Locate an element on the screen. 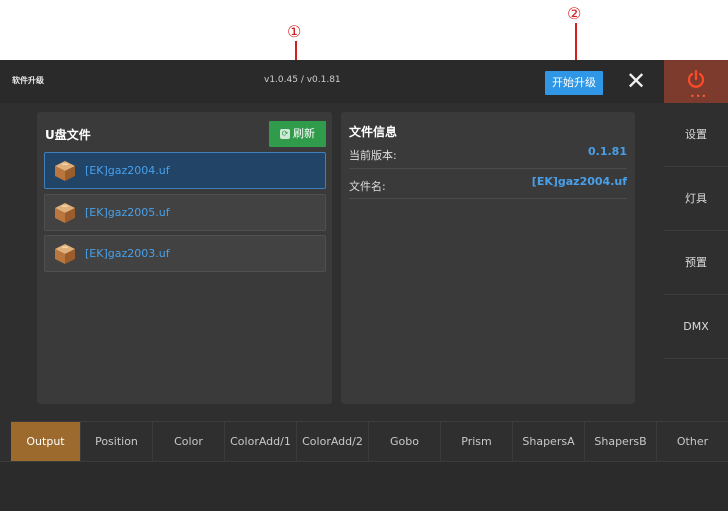  side-item-presets: 预置 is located at coordinates (696, 263).